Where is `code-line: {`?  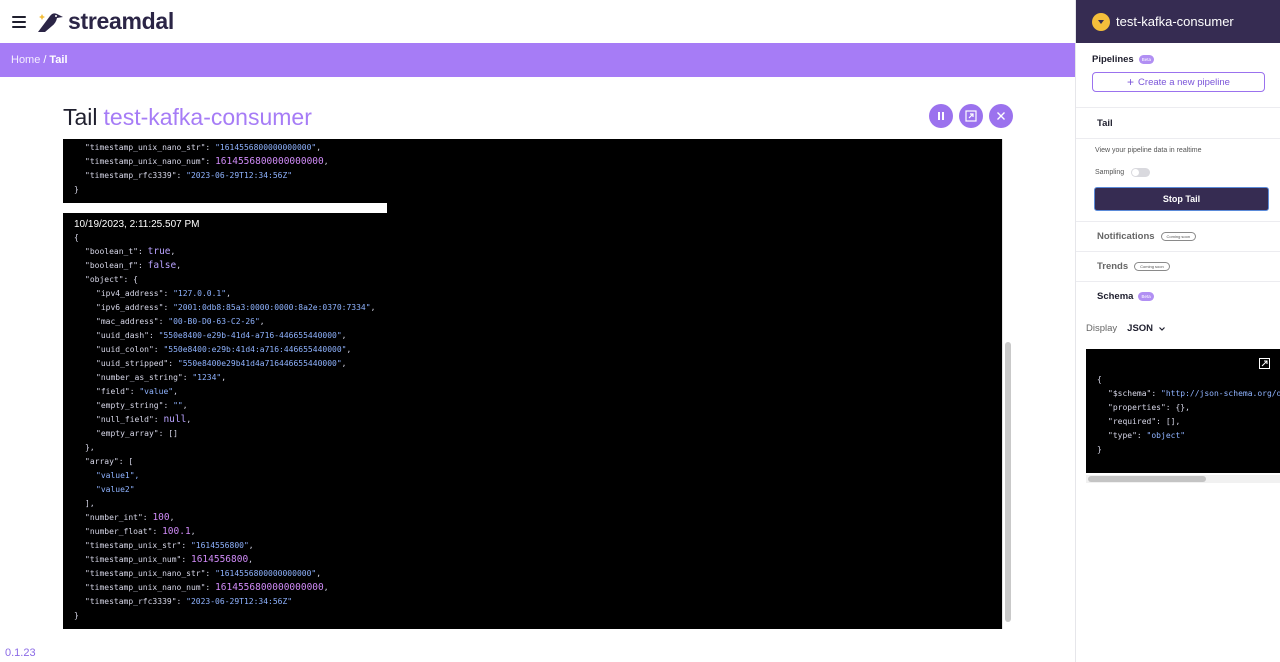
code-line: { is located at coordinates (1188, 380).